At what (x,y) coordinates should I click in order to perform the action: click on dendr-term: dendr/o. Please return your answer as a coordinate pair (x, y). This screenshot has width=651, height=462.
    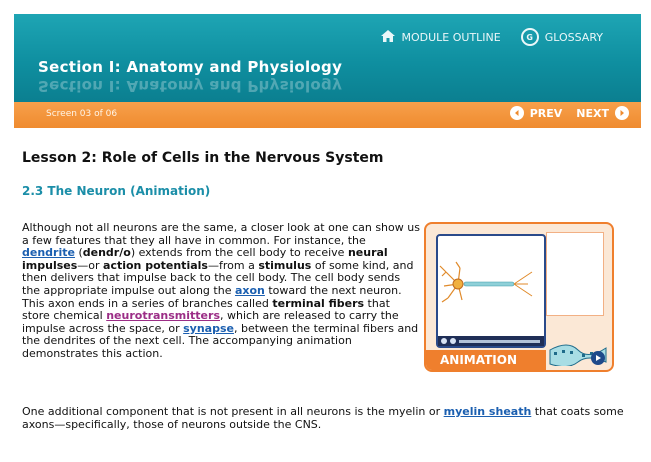
    Looking at the image, I should click on (106, 253).